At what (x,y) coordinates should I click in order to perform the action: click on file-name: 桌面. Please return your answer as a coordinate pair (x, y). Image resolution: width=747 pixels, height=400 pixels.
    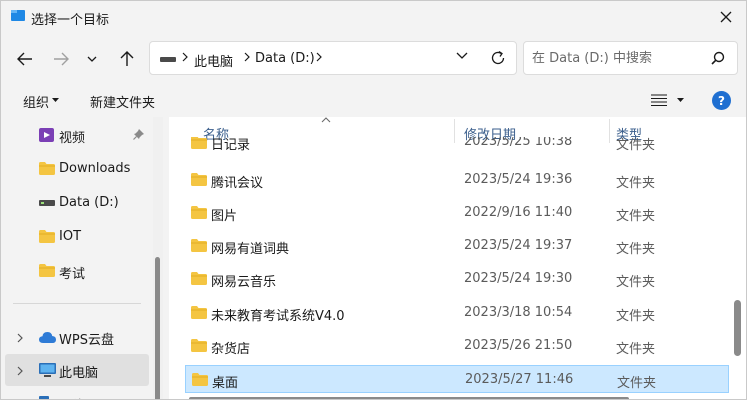
    Looking at the image, I should click on (225, 383).